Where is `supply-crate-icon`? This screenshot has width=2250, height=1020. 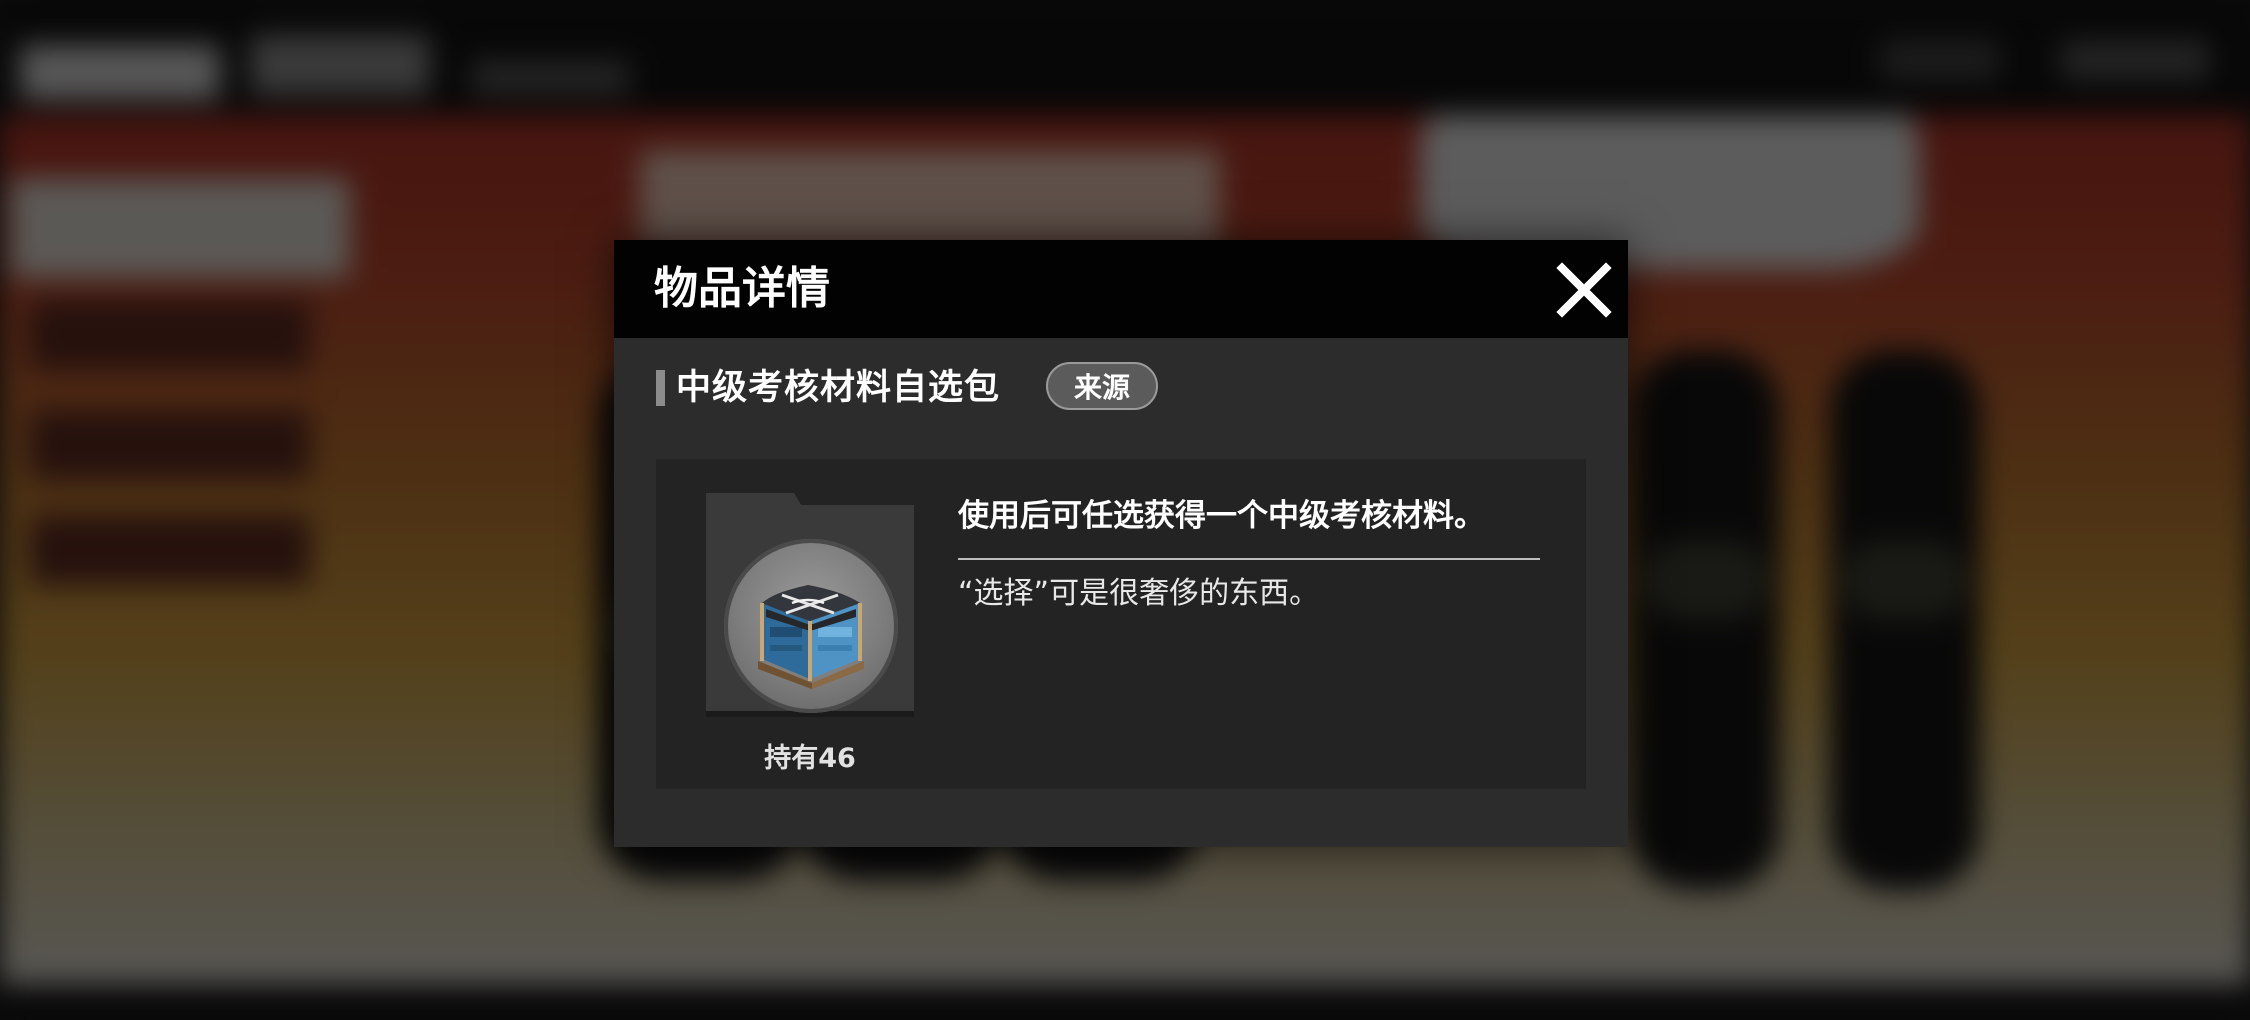
supply-crate-icon is located at coordinates (811, 637).